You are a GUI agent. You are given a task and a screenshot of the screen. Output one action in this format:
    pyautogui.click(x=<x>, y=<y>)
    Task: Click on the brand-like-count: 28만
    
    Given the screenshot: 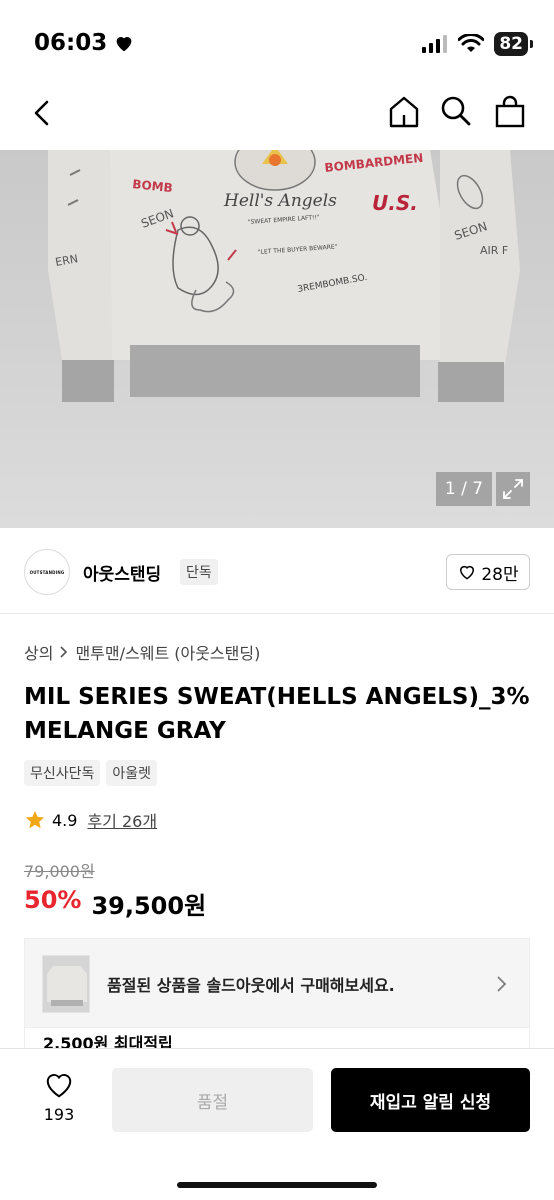 What is the action you would take?
    pyautogui.click(x=500, y=574)
    